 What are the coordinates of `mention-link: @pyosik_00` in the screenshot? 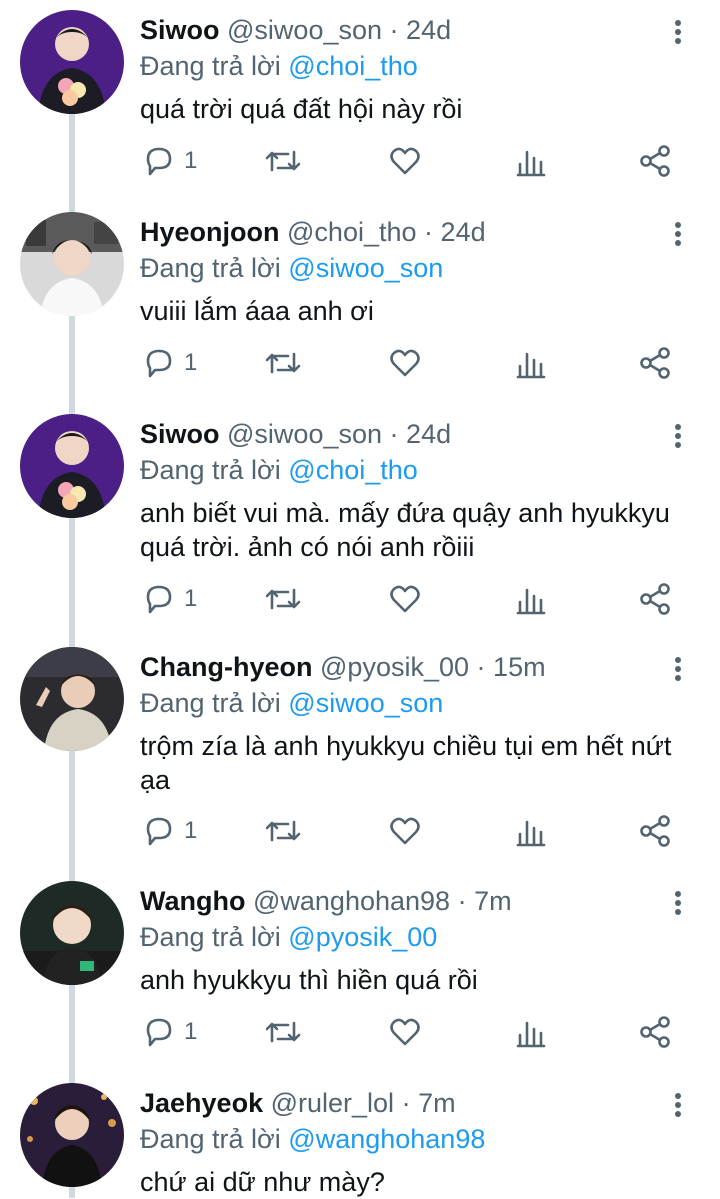 It's located at (362, 937).